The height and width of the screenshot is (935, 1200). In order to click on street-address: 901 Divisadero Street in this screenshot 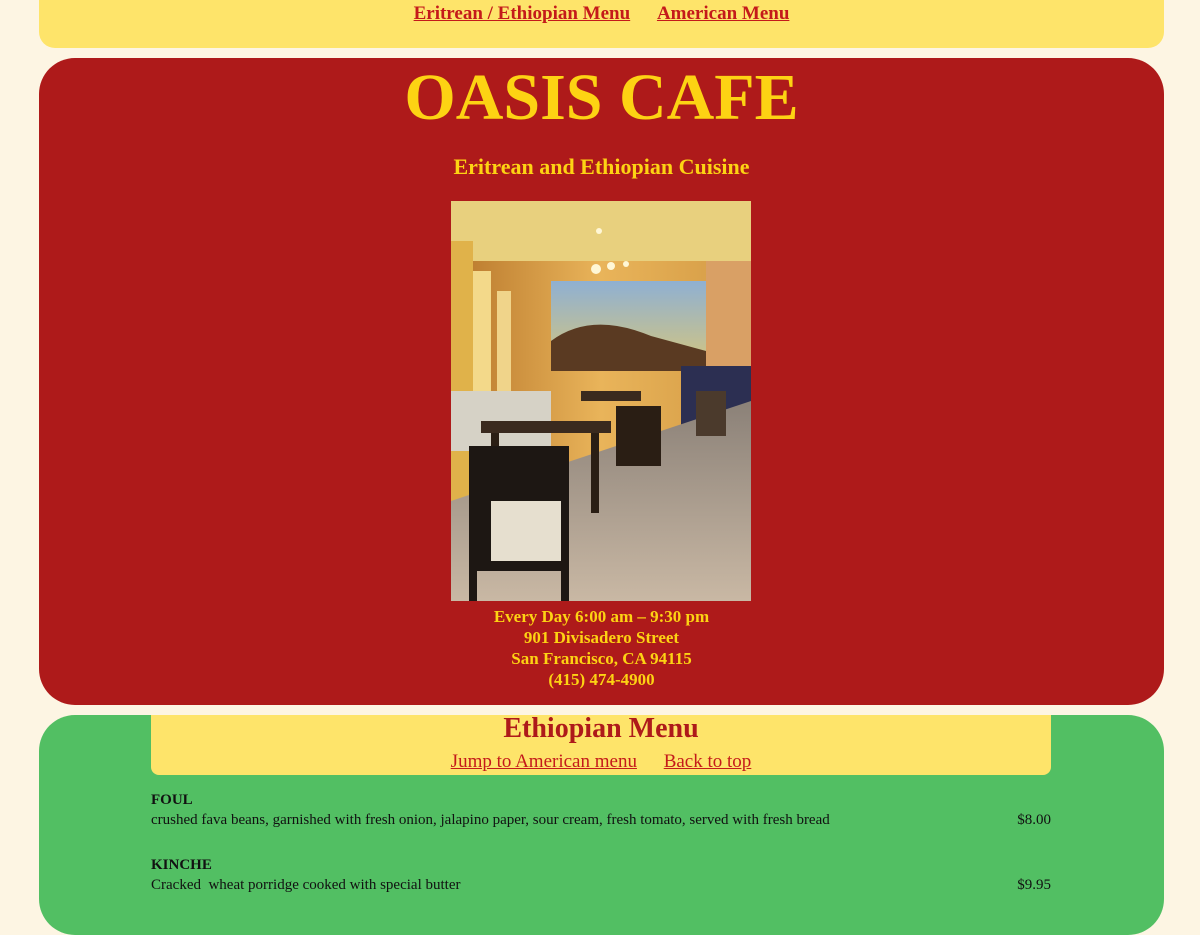, I will do `click(601, 637)`.